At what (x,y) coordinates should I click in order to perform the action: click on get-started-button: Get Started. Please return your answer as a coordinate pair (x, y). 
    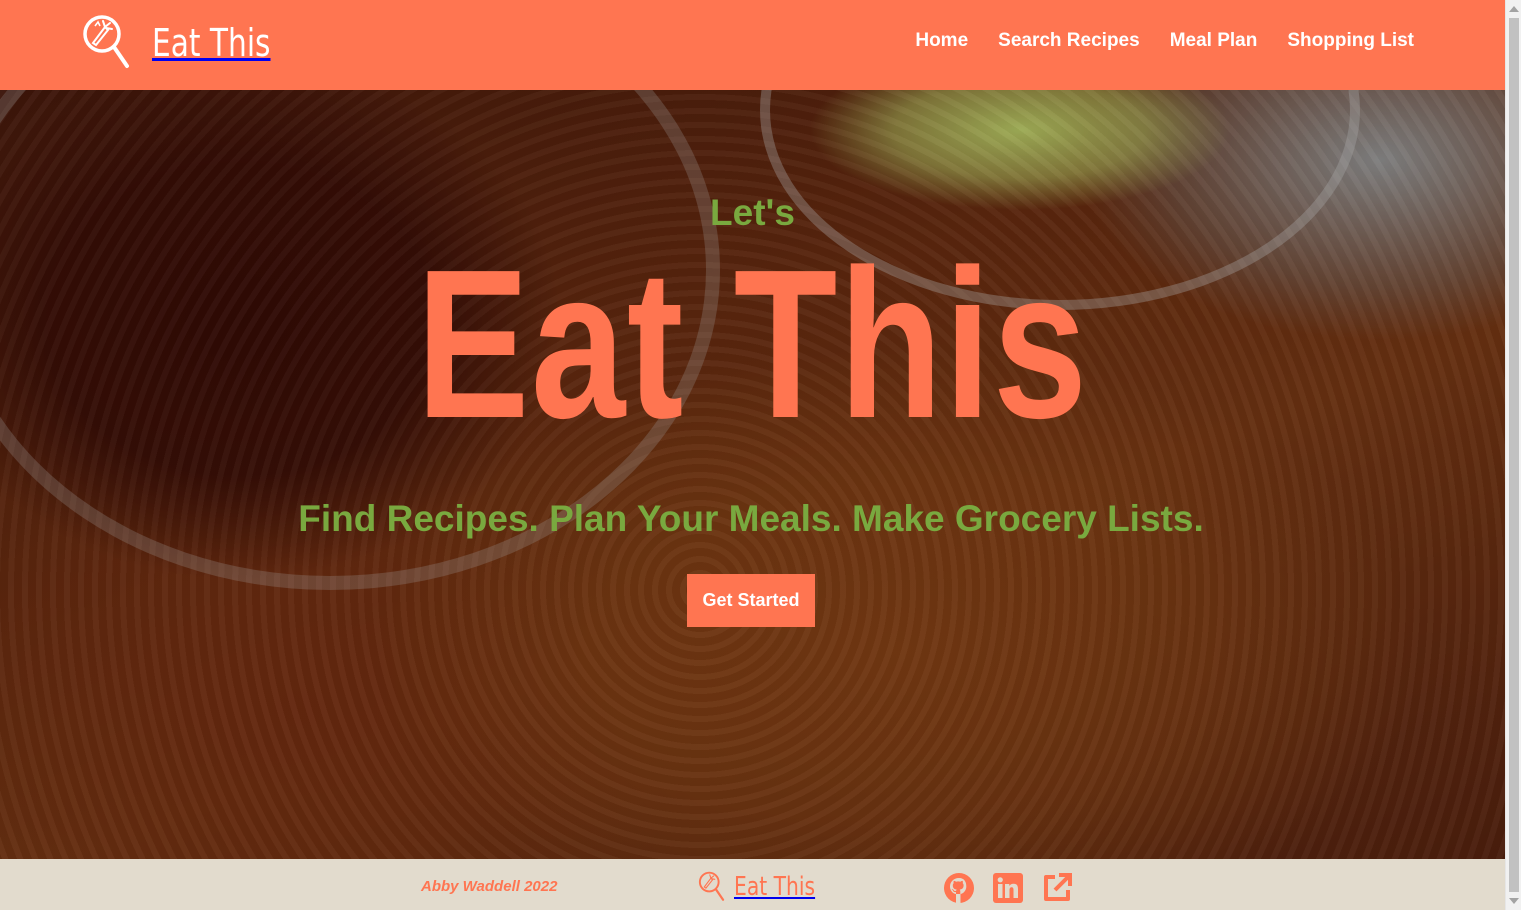
    Looking at the image, I should click on (751, 600).